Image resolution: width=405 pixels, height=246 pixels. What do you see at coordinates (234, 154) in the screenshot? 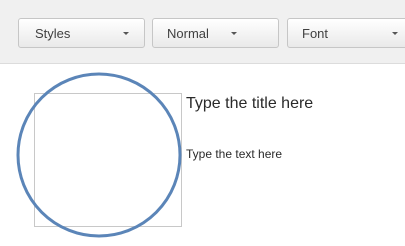
I see `text-placeholder: Type the text here` at bounding box center [234, 154].